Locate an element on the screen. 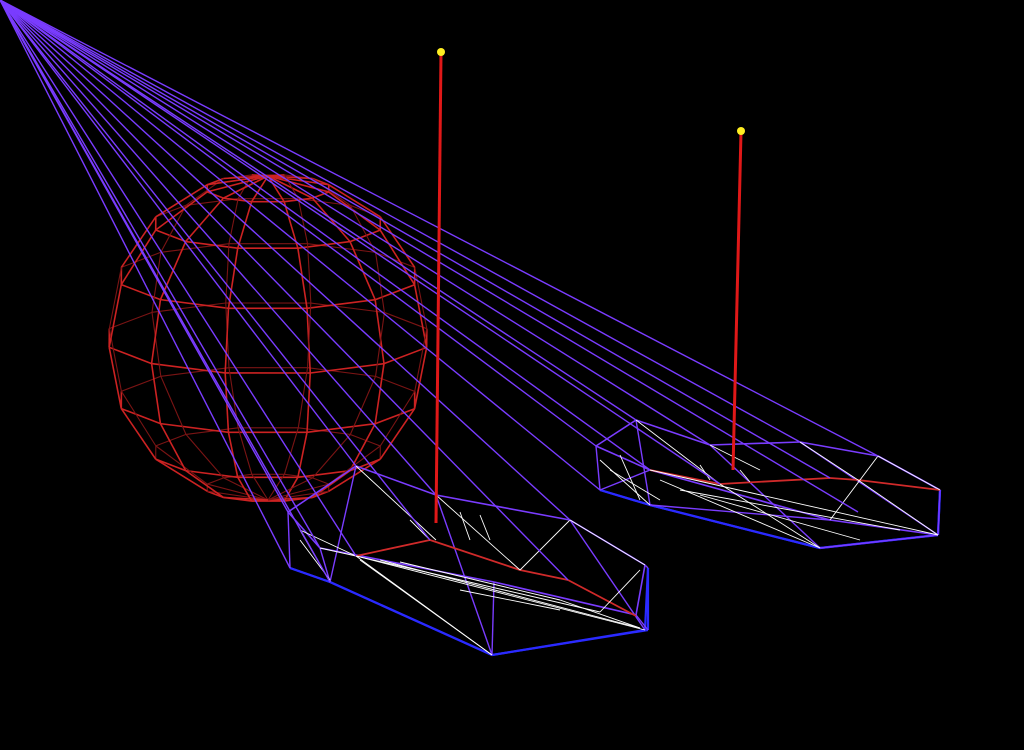 This screenshot has width=1024, height=750. pole-right-shaft is located at coordinates (737, 301).